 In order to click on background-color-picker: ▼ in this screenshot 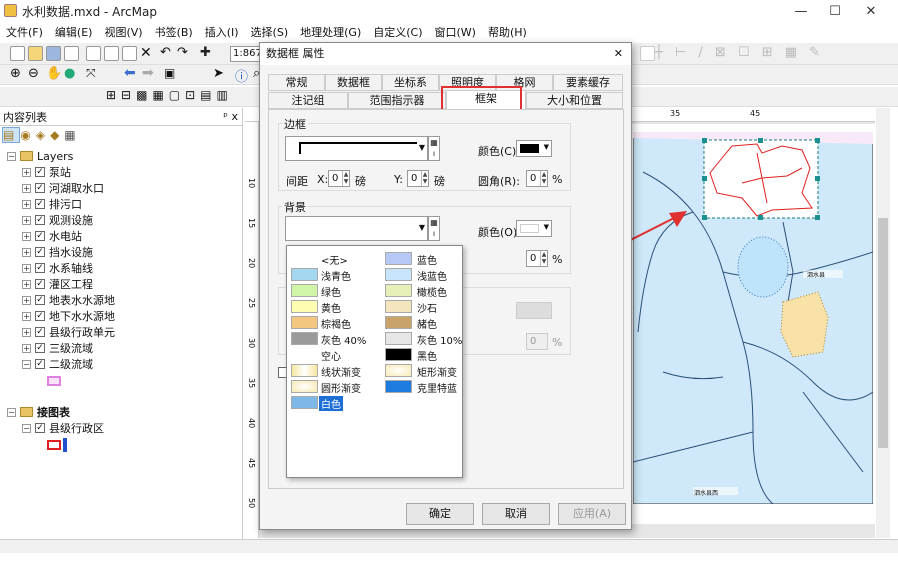, I will do `click(534, 228)`.